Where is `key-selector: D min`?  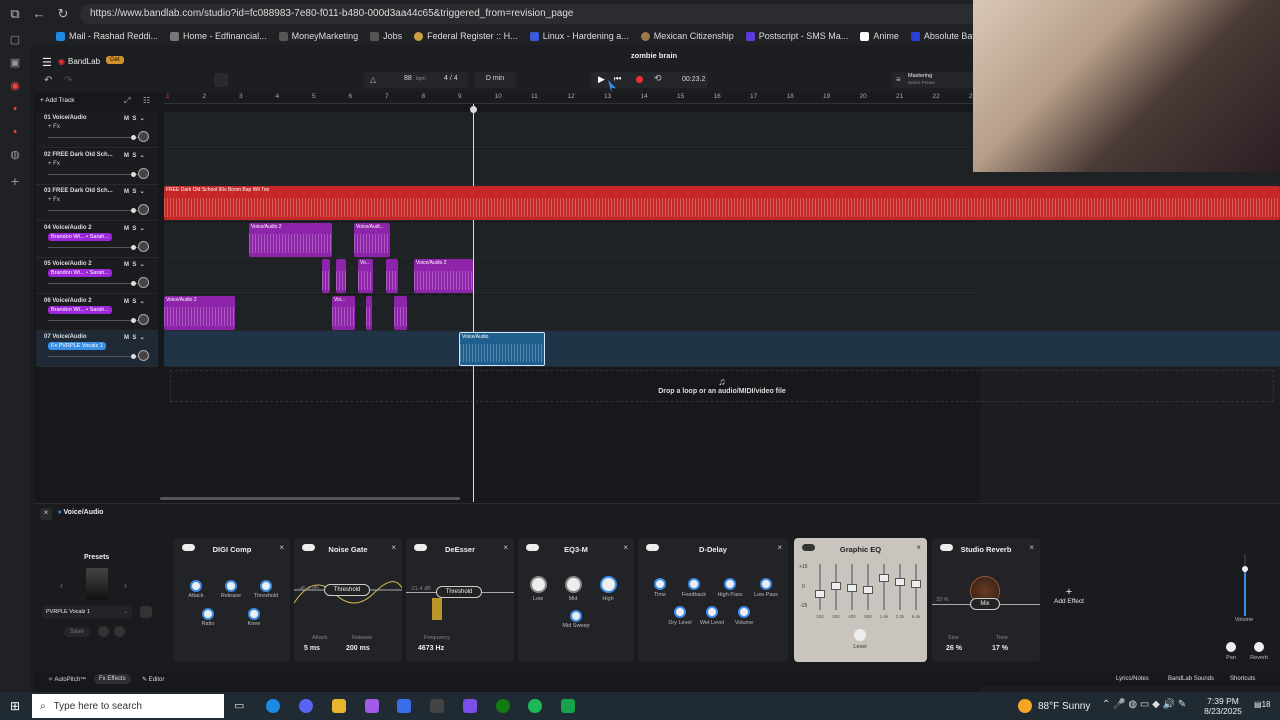
key-selector: D min is located at coordinates (495, 80).